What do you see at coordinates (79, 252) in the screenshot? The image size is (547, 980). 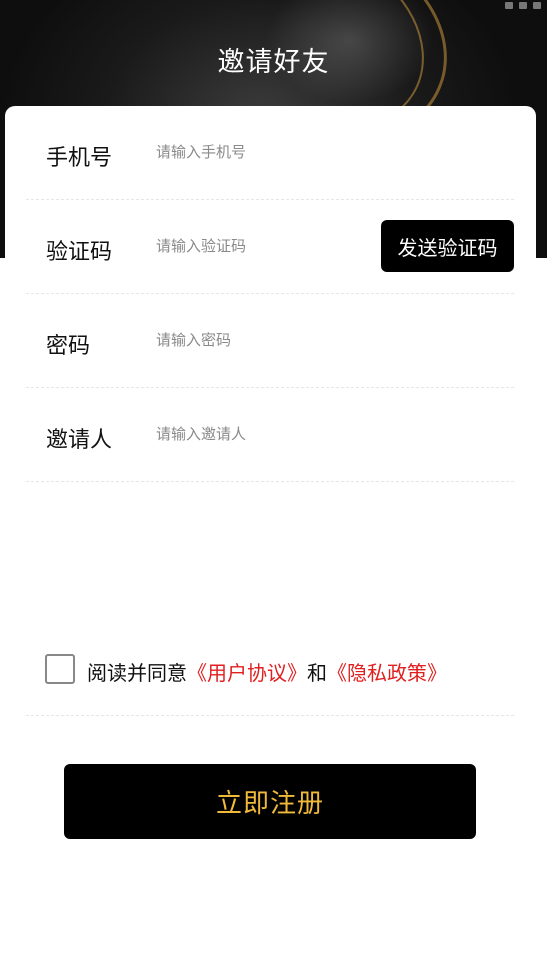 I see `code-label: 验证码` at bounding box center [79, 252].